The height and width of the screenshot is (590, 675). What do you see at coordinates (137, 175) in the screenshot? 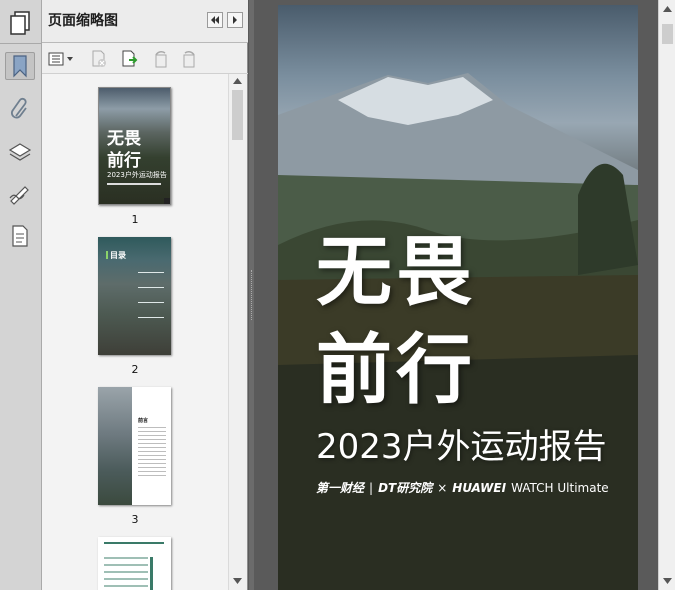
I see `thumbnail-subtitle: 2023户外运动报告` at bounding box center [137, 175].